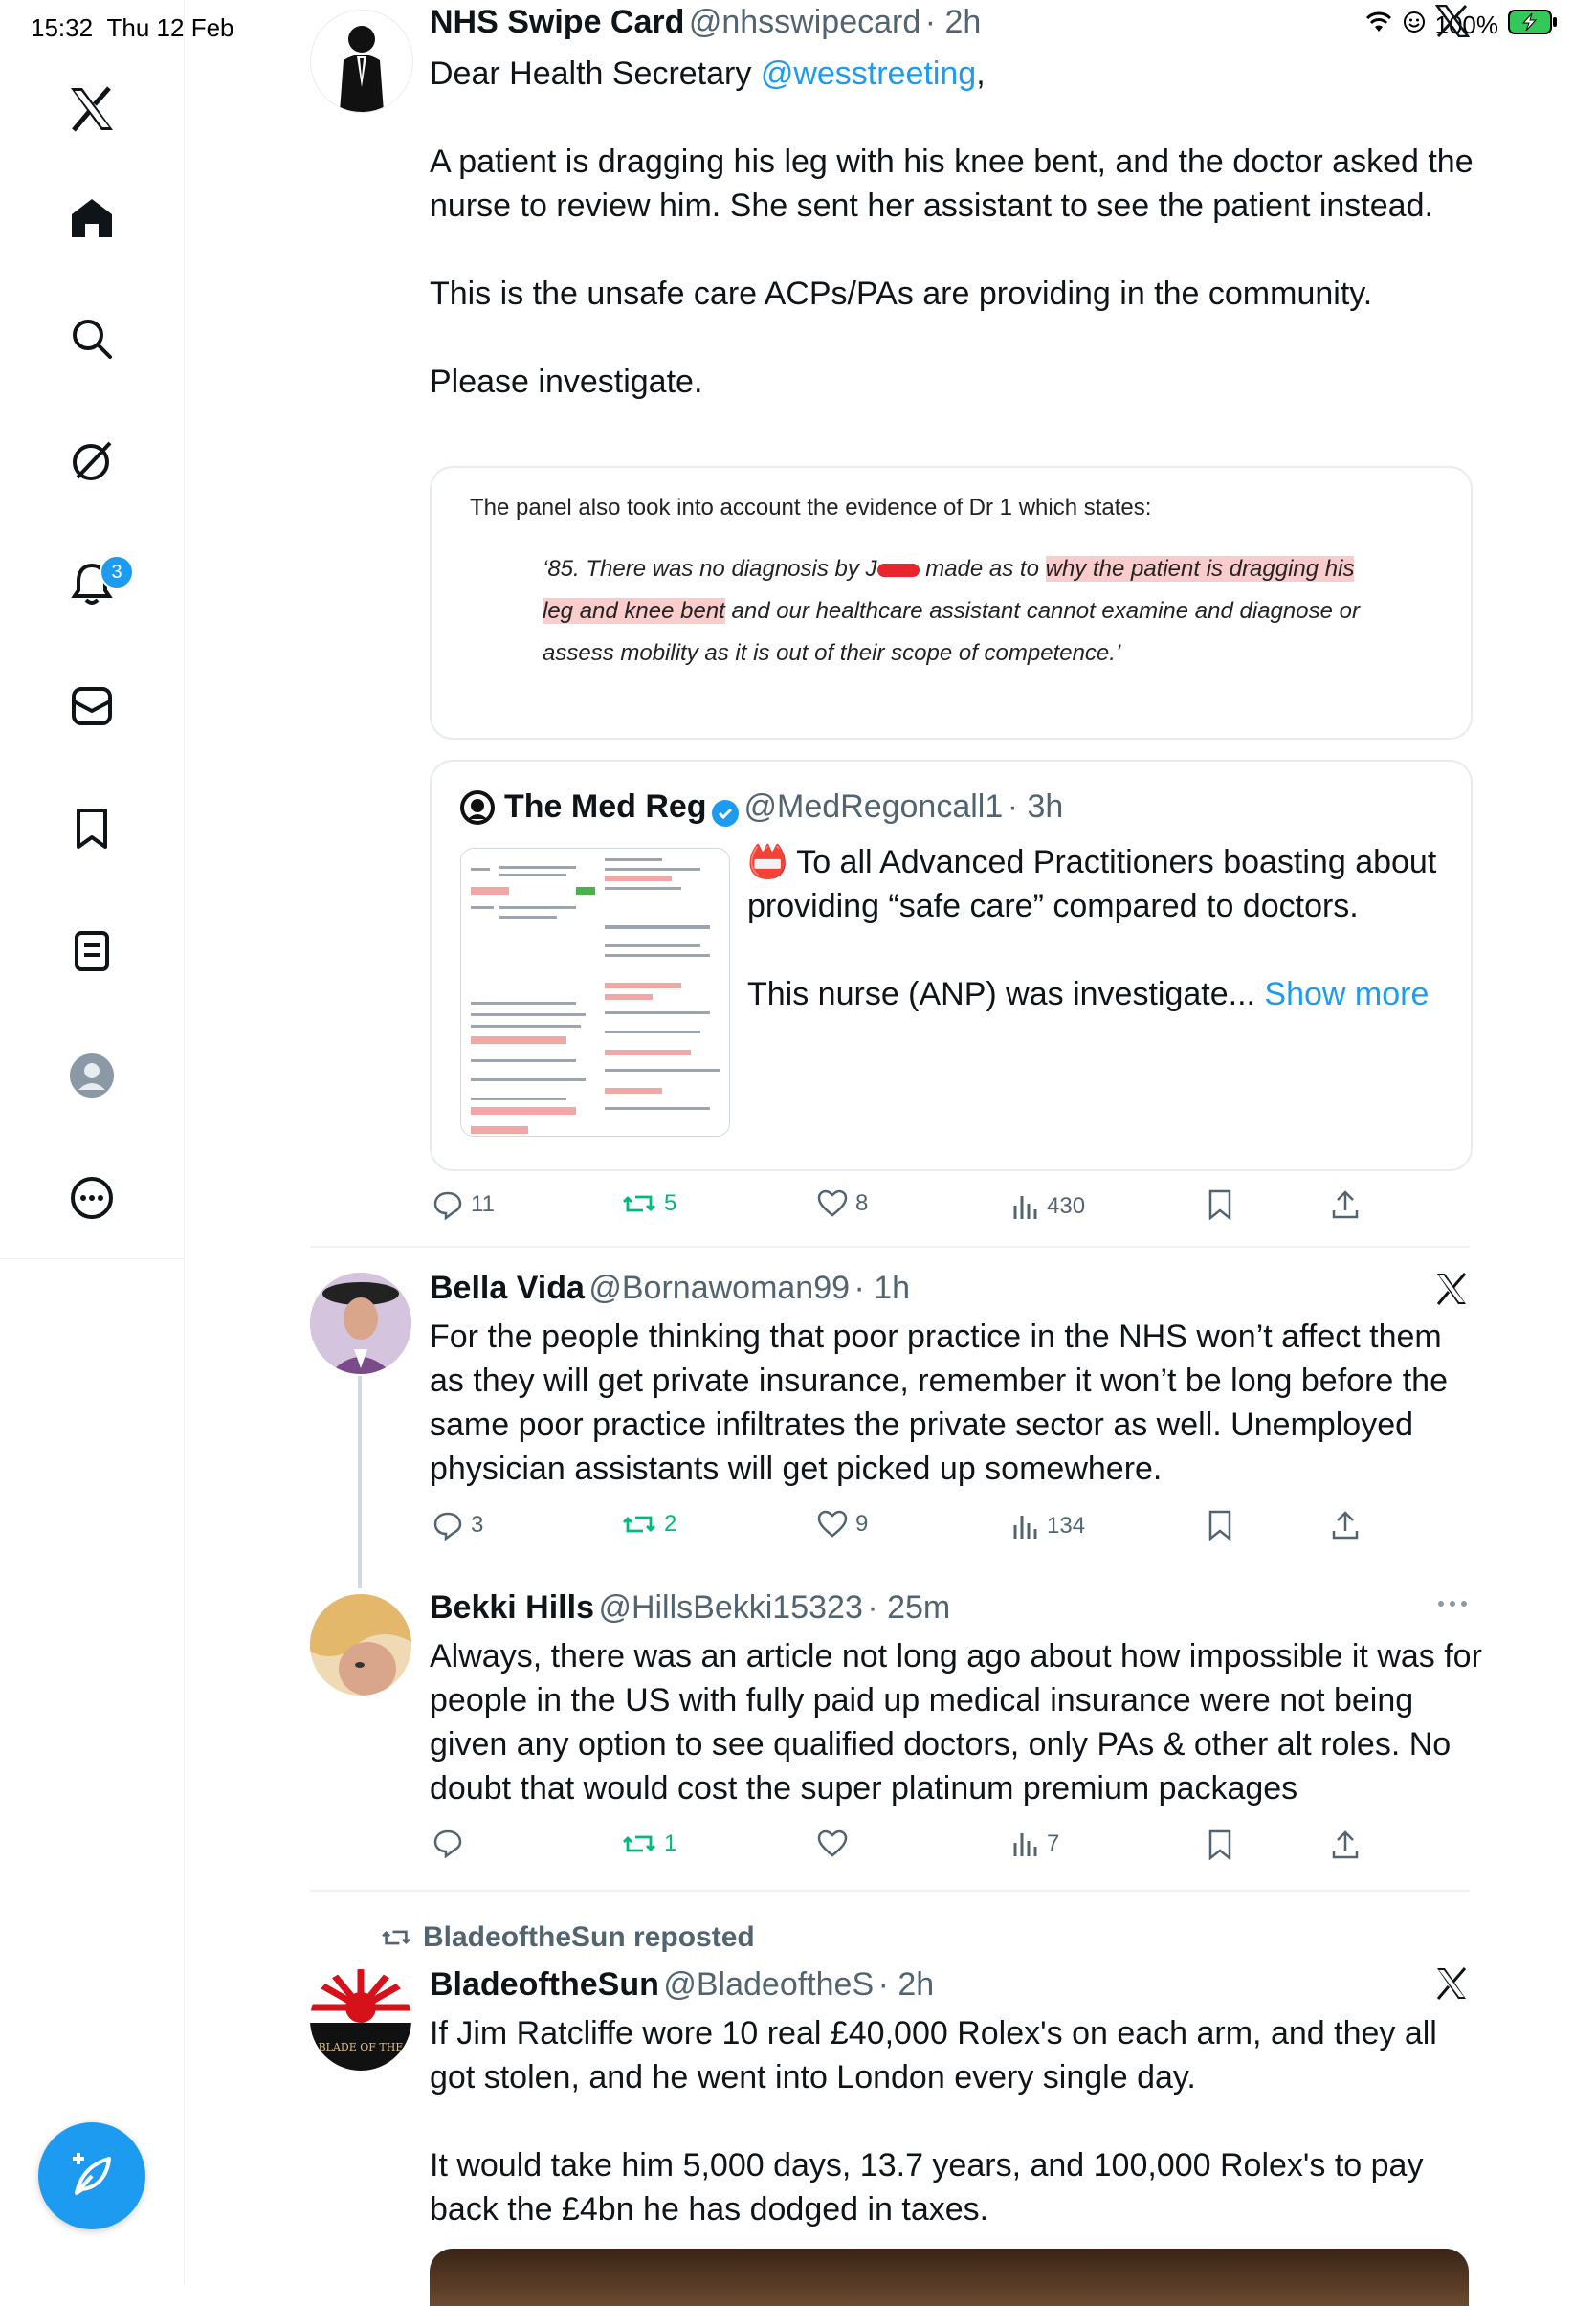 The height and width of the screenshot is (2306, 1596). What do you see at coordinates (981, 73) in the screenshot?
I see `greeting-suffix: ,` at bounding box center [981, 73].